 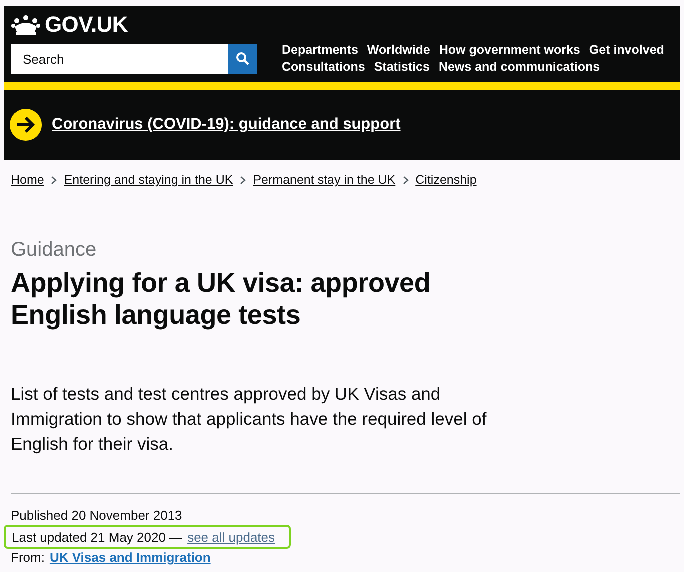 What do you see at coordinates (446, 180) in the screenshot?
I see `breadcrumb-link: Citizenship` at bounding box center [446, 180].